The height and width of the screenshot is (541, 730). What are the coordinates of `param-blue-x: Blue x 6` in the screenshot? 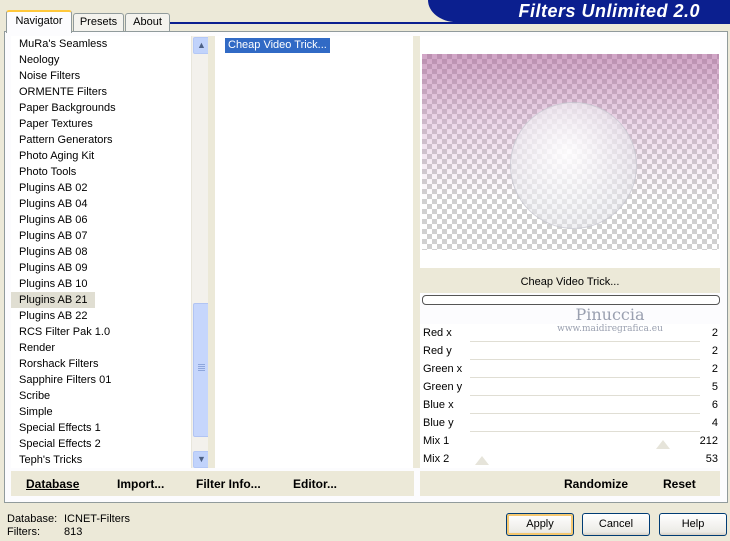 It's located at (570, 405).